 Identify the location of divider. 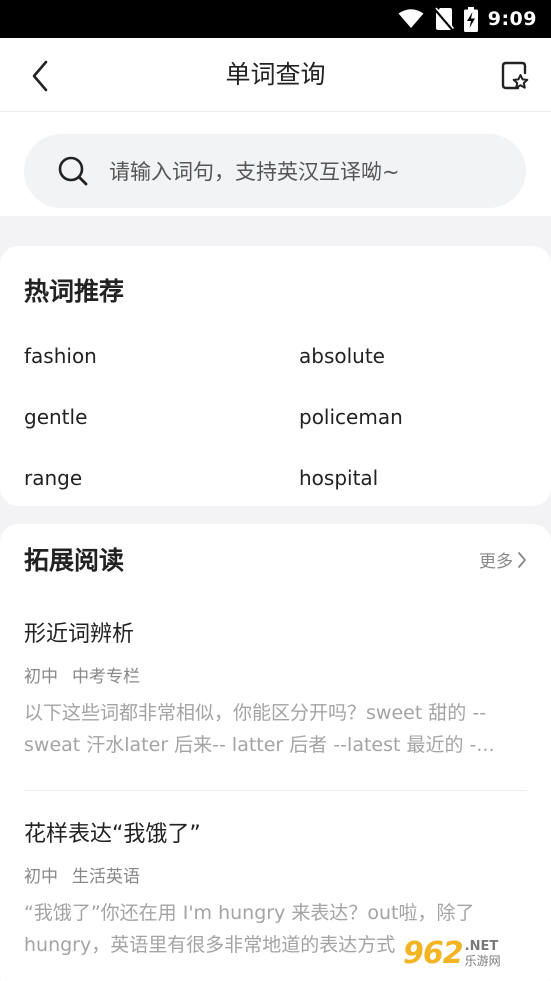
(275, 790).